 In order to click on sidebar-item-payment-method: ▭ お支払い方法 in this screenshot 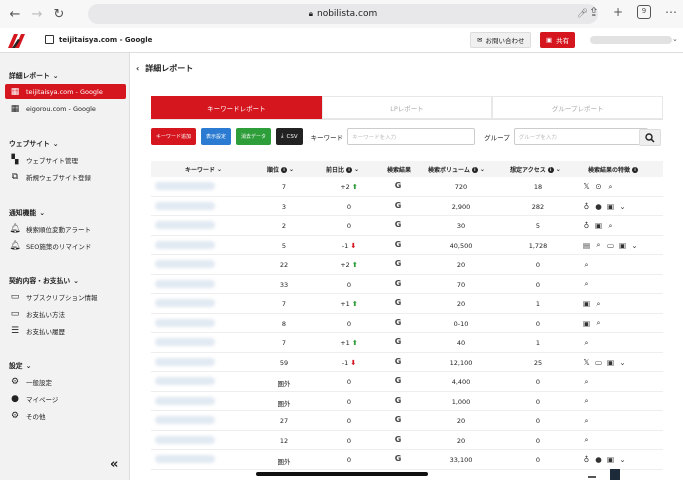, I will do `click(65, 313)`.